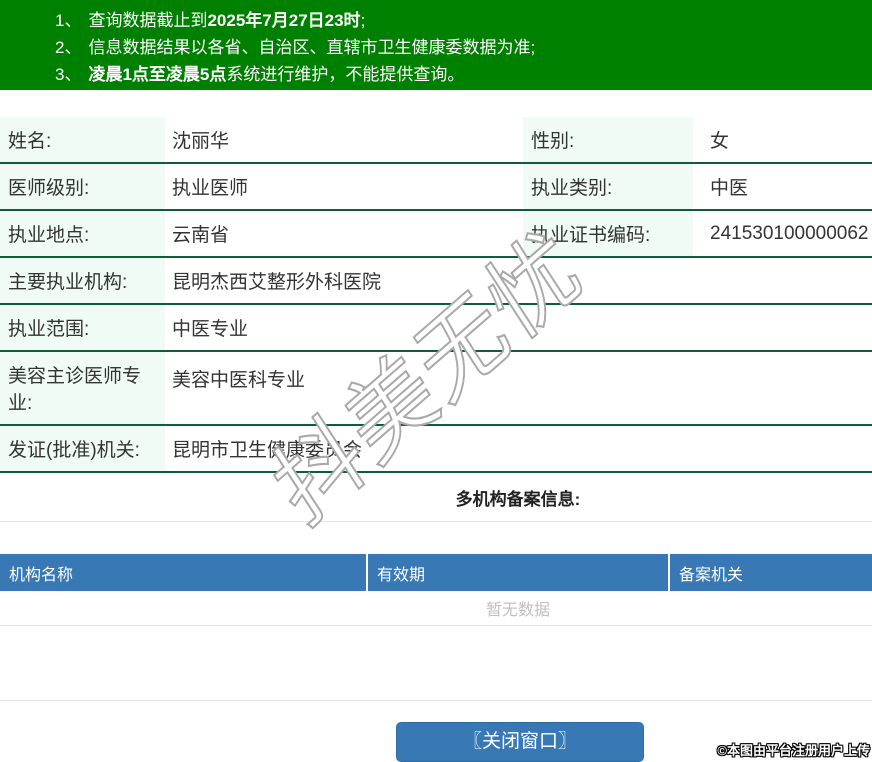  I want to click on button-area: 〖关闭窗口〗, so click(436, 731).